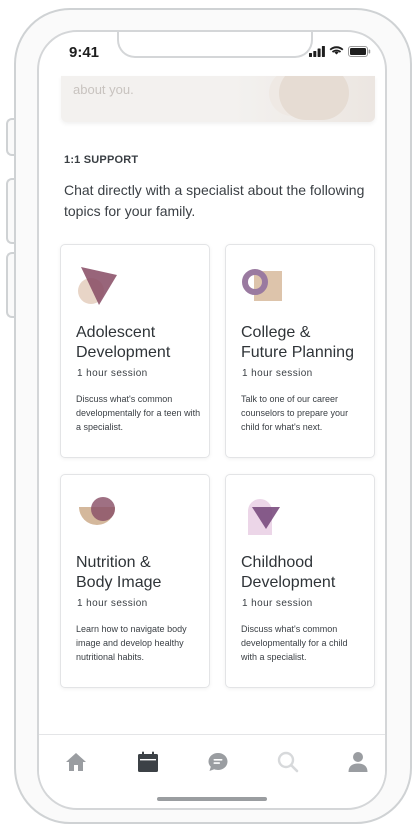  Describe the element at coordinates (317, 51) in the screenshot. I see `signal-icon` at that location.